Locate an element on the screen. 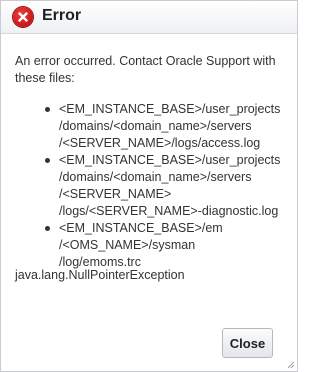 Image resolution: width=320 pixels, height=372 pixels. file-path-line: /<SERVER_NAME> is located at coordinates (115, 194).